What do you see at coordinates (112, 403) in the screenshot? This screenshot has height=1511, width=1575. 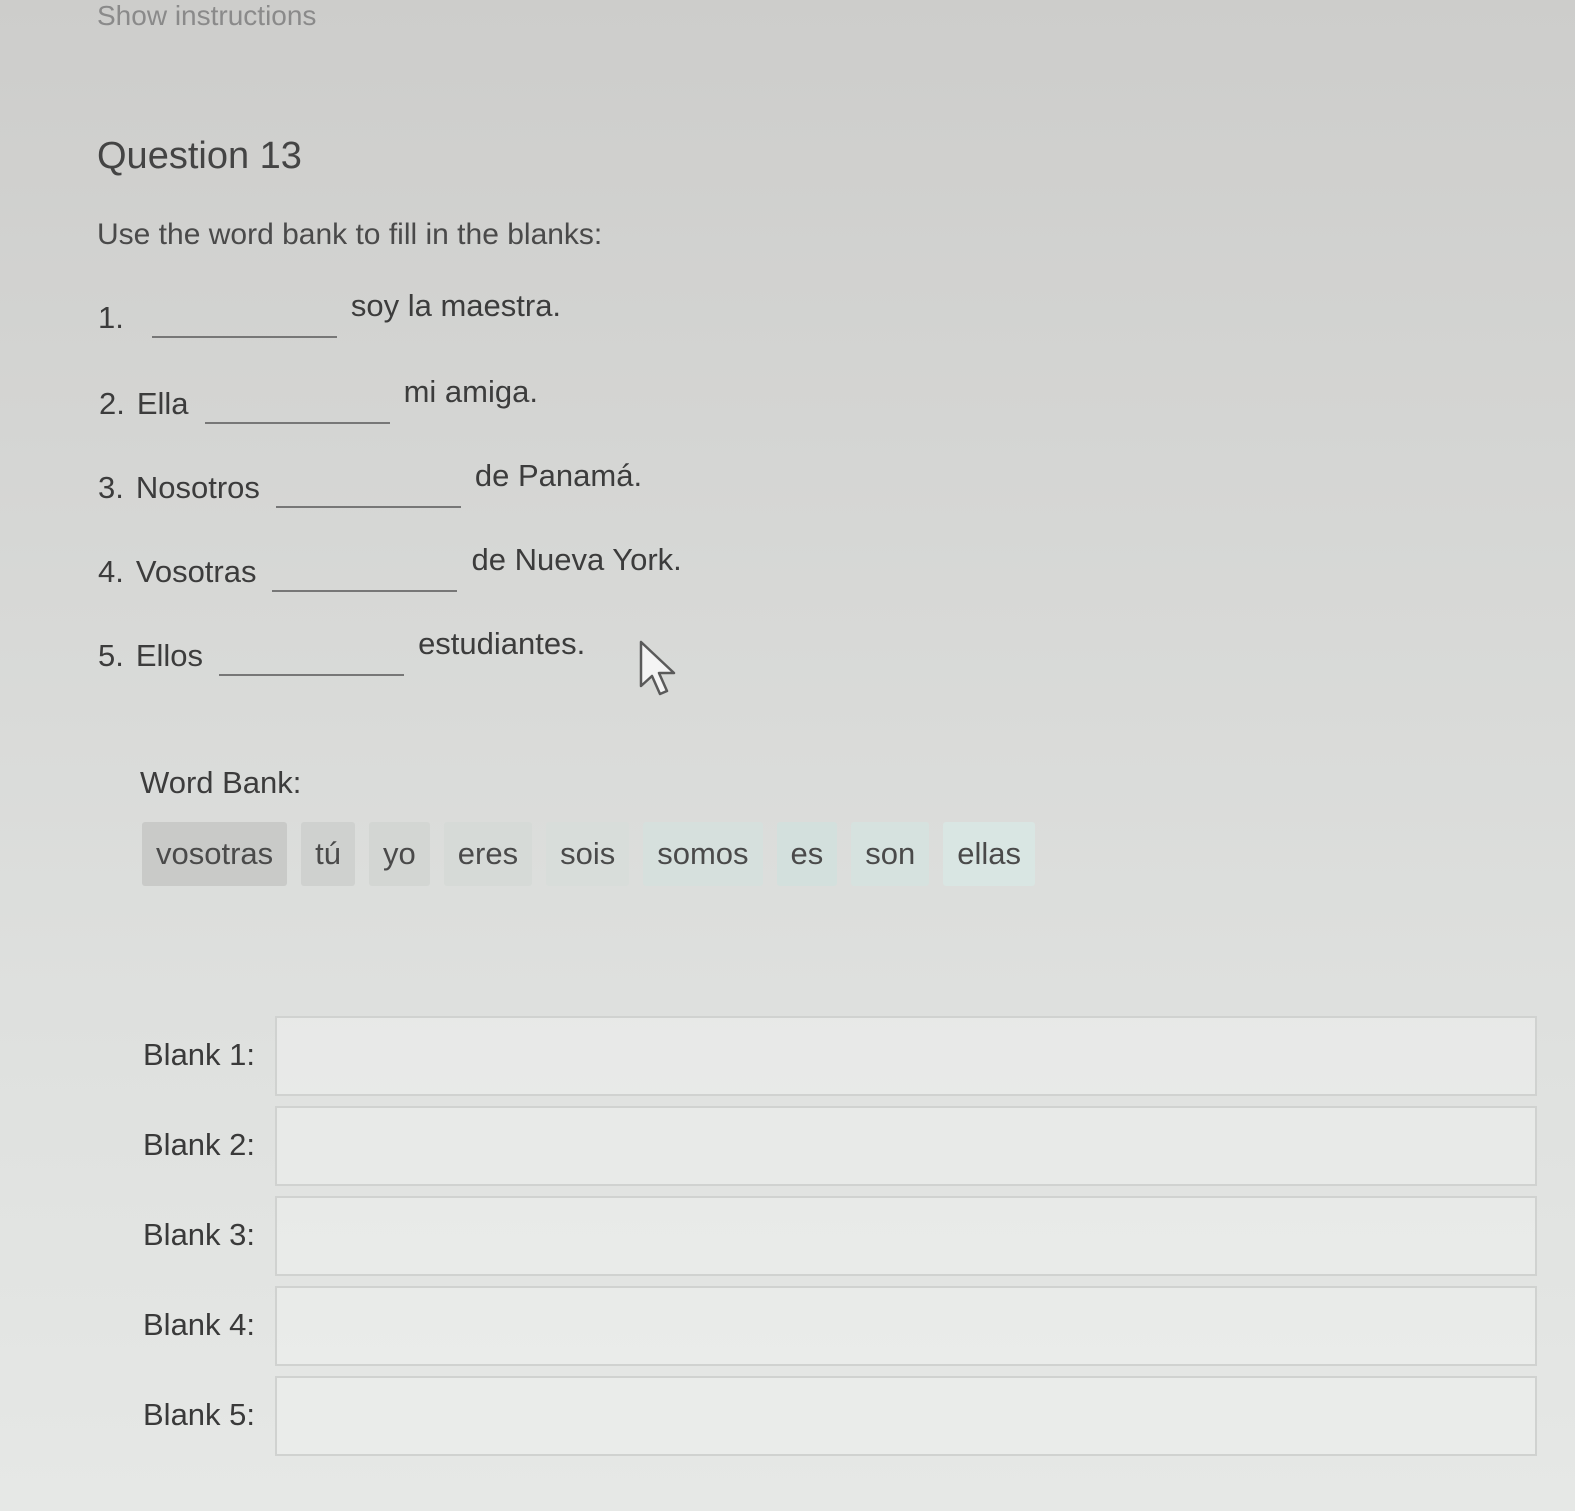 I see `sentence-number: 2.` at bounding box center [112, 403].